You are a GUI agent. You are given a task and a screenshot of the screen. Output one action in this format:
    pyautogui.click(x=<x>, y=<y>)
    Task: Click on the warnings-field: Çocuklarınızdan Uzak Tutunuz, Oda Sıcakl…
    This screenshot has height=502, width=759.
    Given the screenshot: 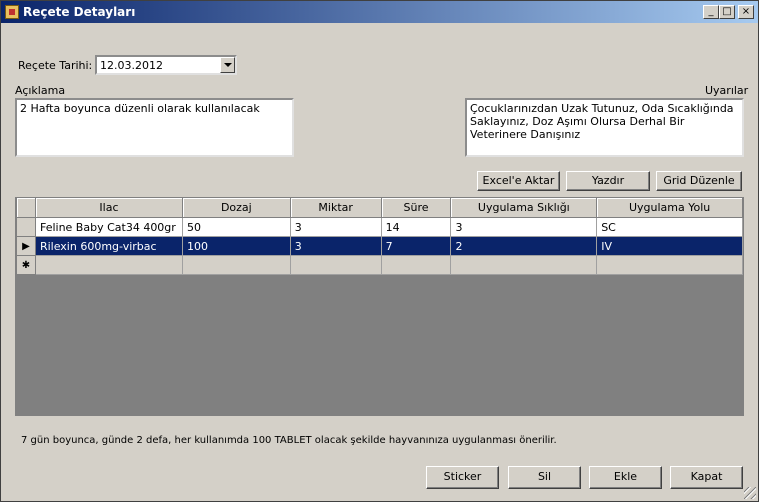 What is the action you would take?
    pyautogui.click(x=604, y=127)
    